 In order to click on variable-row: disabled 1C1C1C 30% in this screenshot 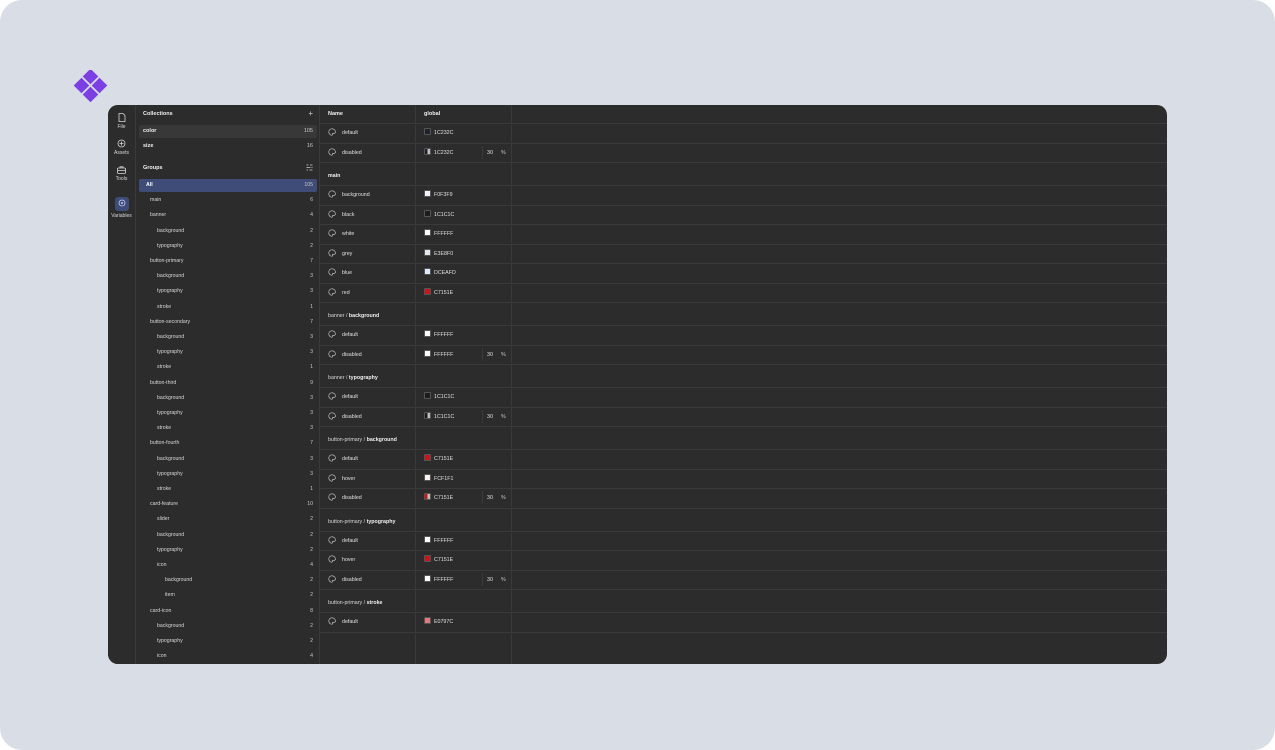, I will do `click(743, 416)`.